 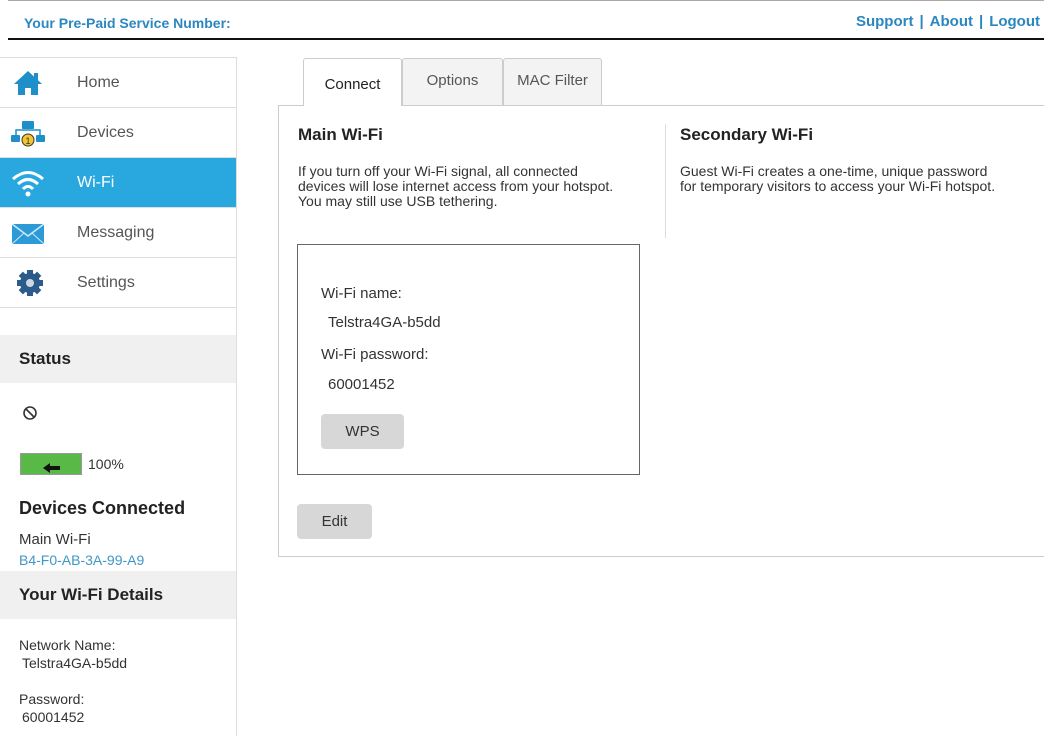 I want to click on sidebar-item-label: Wi-Fi, so click(x=96, y=182).